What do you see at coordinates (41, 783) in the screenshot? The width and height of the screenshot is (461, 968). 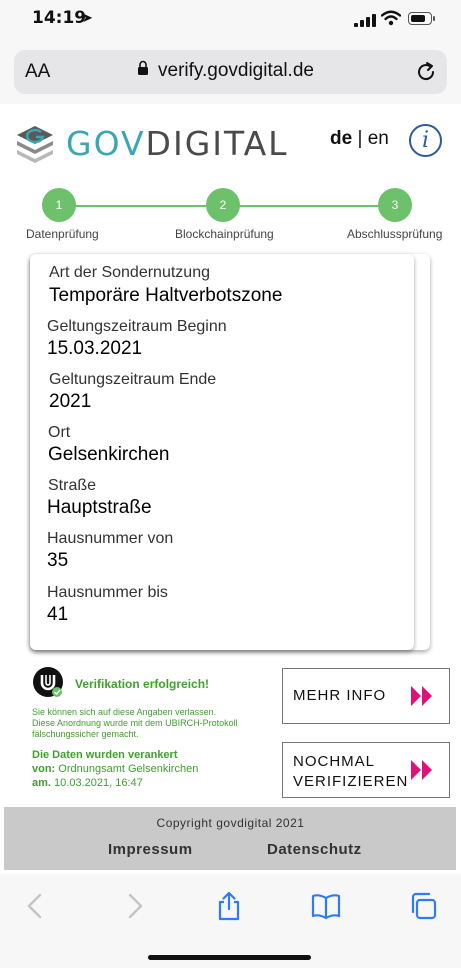 I see `at-label: am.` at bounding box center [41, 783].